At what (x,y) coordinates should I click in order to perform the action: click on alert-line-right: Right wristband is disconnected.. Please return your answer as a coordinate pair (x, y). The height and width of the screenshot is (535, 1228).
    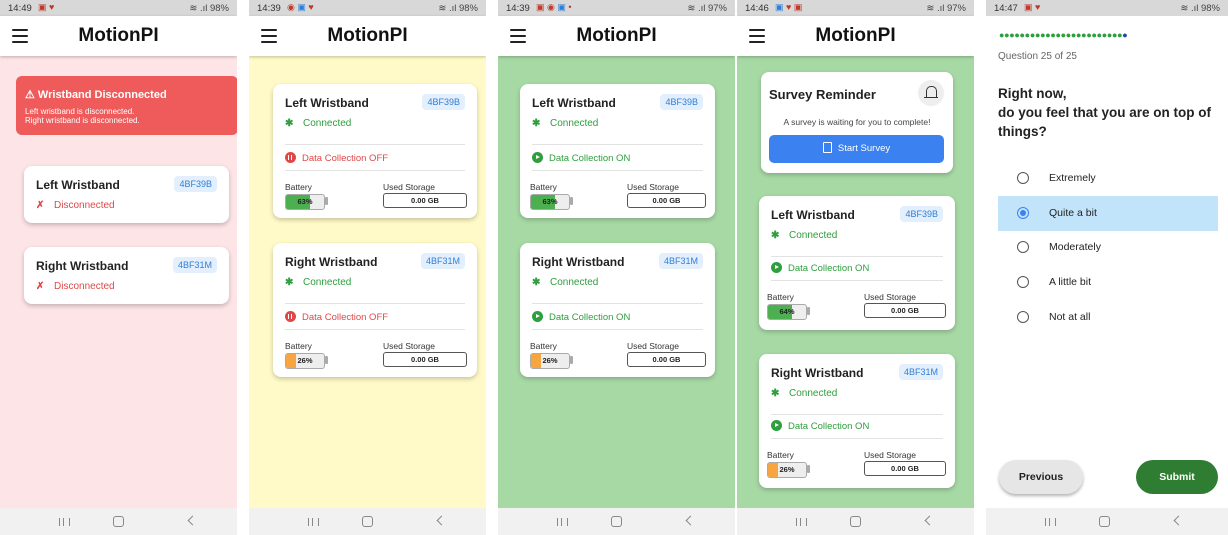
    Looking at the image, I should click on (82, 120).